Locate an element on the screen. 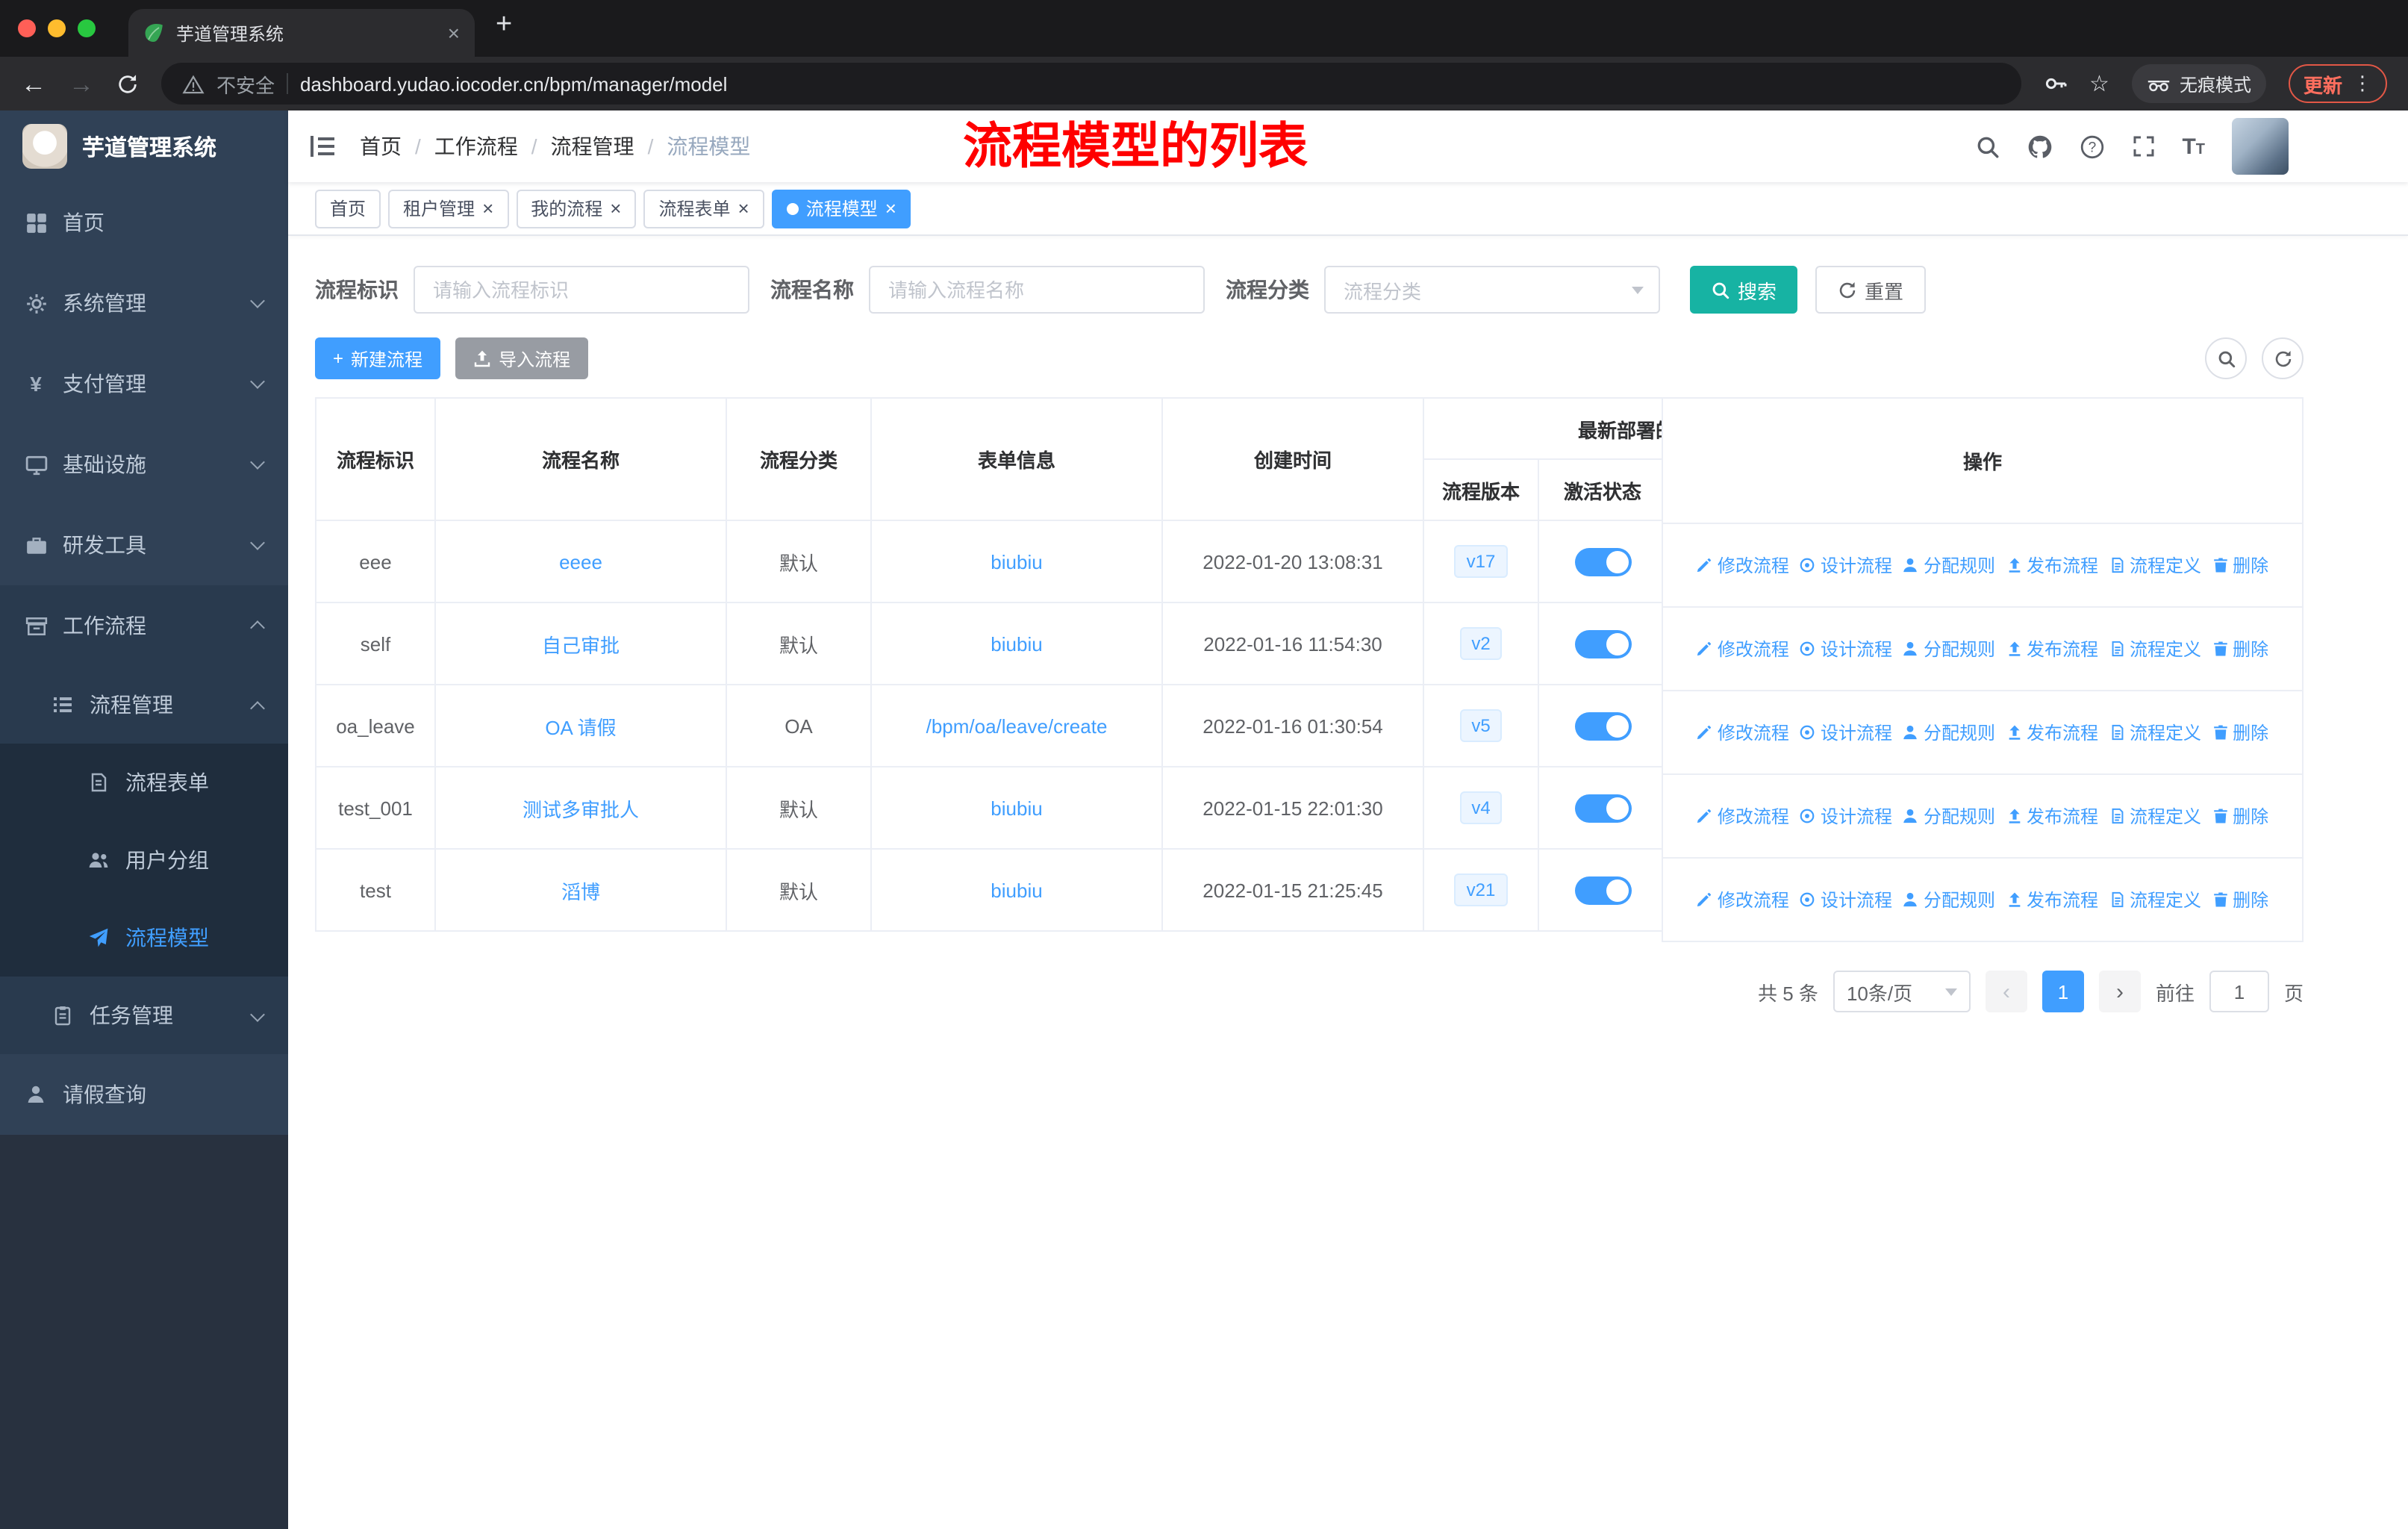 The height and width of the screenshot is (1529, 2408). tab-close-icon: × is located at coordinates (454, 33).